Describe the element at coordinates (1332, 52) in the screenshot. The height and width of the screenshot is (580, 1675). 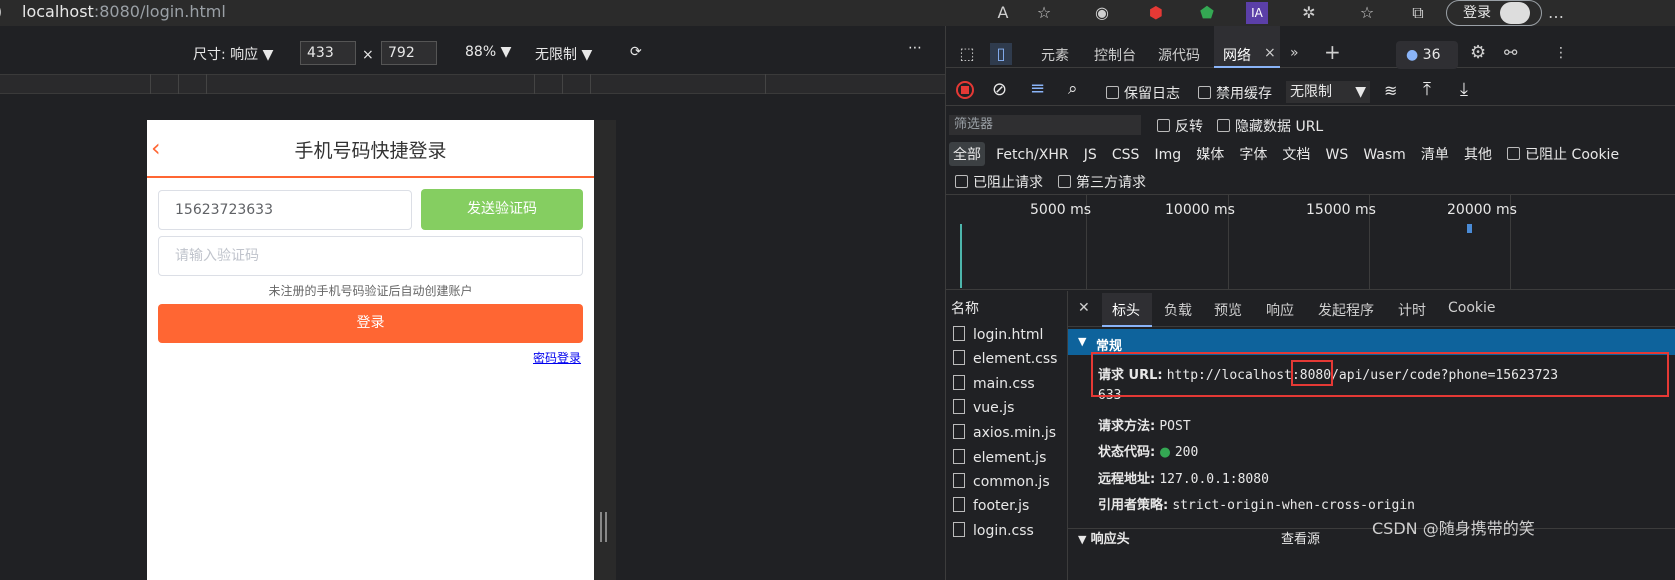
I see `add-tab-icon: +` at that location.